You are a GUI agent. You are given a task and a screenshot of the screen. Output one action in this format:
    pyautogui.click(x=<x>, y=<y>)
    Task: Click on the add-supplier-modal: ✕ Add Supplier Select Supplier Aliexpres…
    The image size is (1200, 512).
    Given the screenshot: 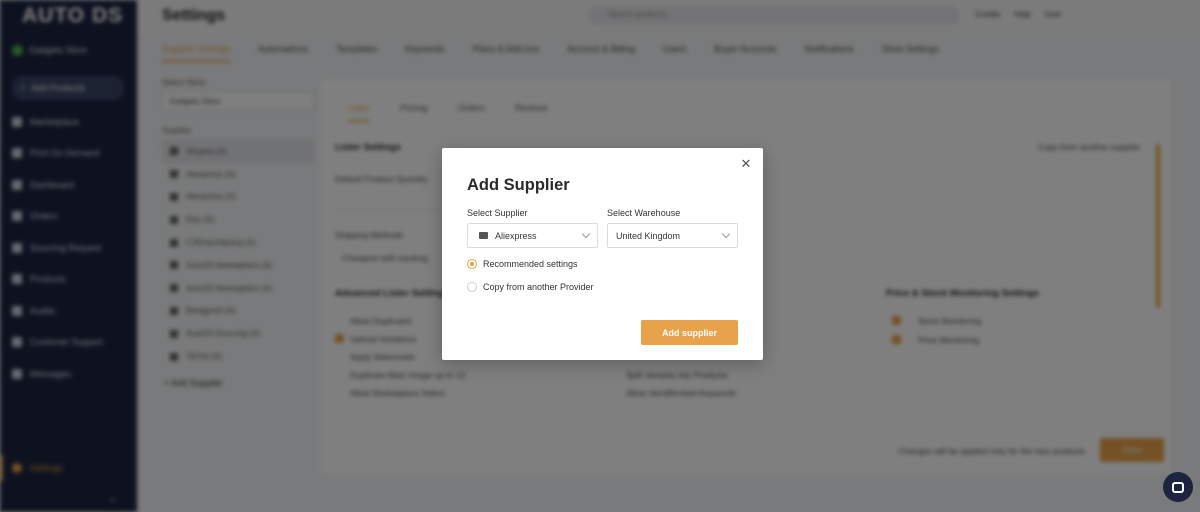 What is the action you would take?
    pyautogui.click(x=602, y=254)
    